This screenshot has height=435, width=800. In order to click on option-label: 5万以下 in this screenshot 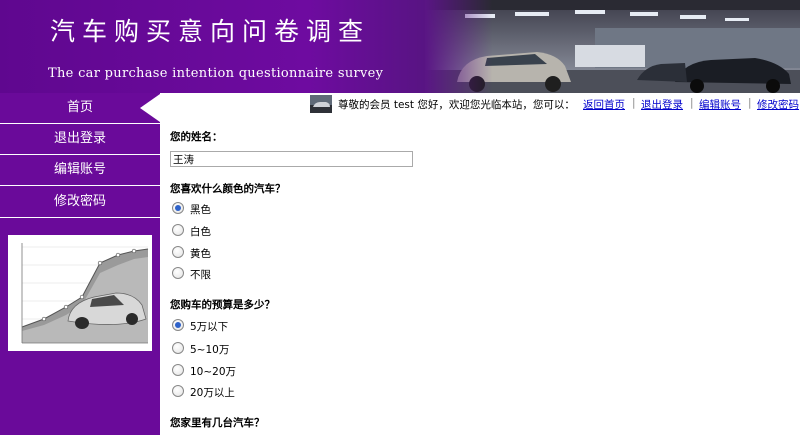, I will do `click(209, 327)`.